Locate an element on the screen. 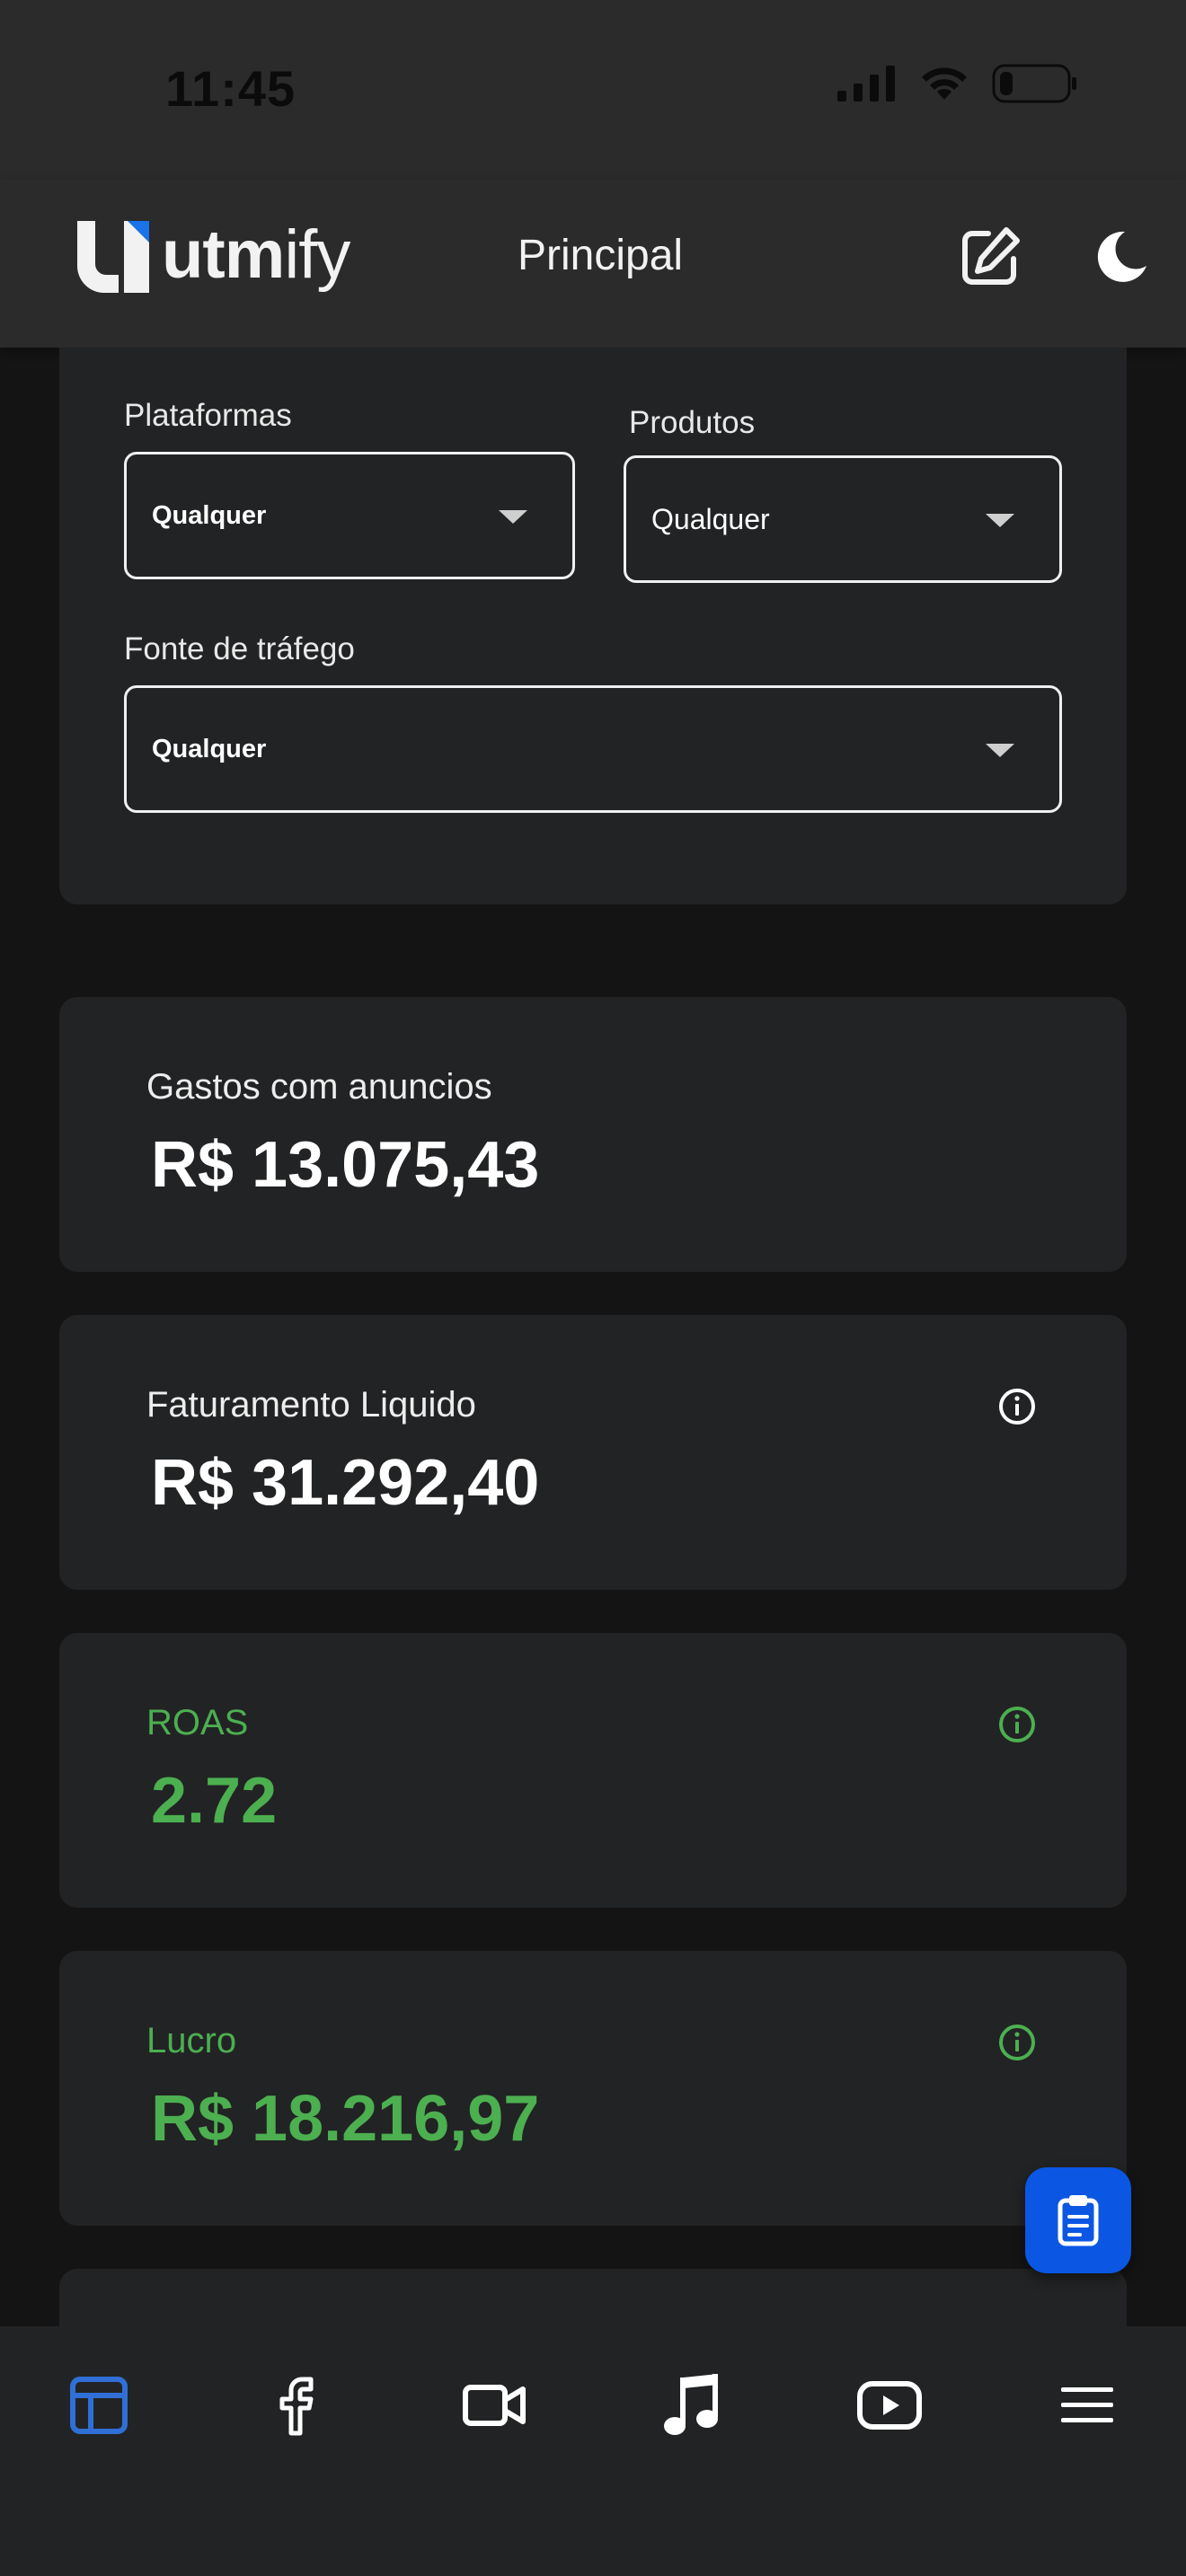  menu-icon is located at coordinates (1087, 2404).